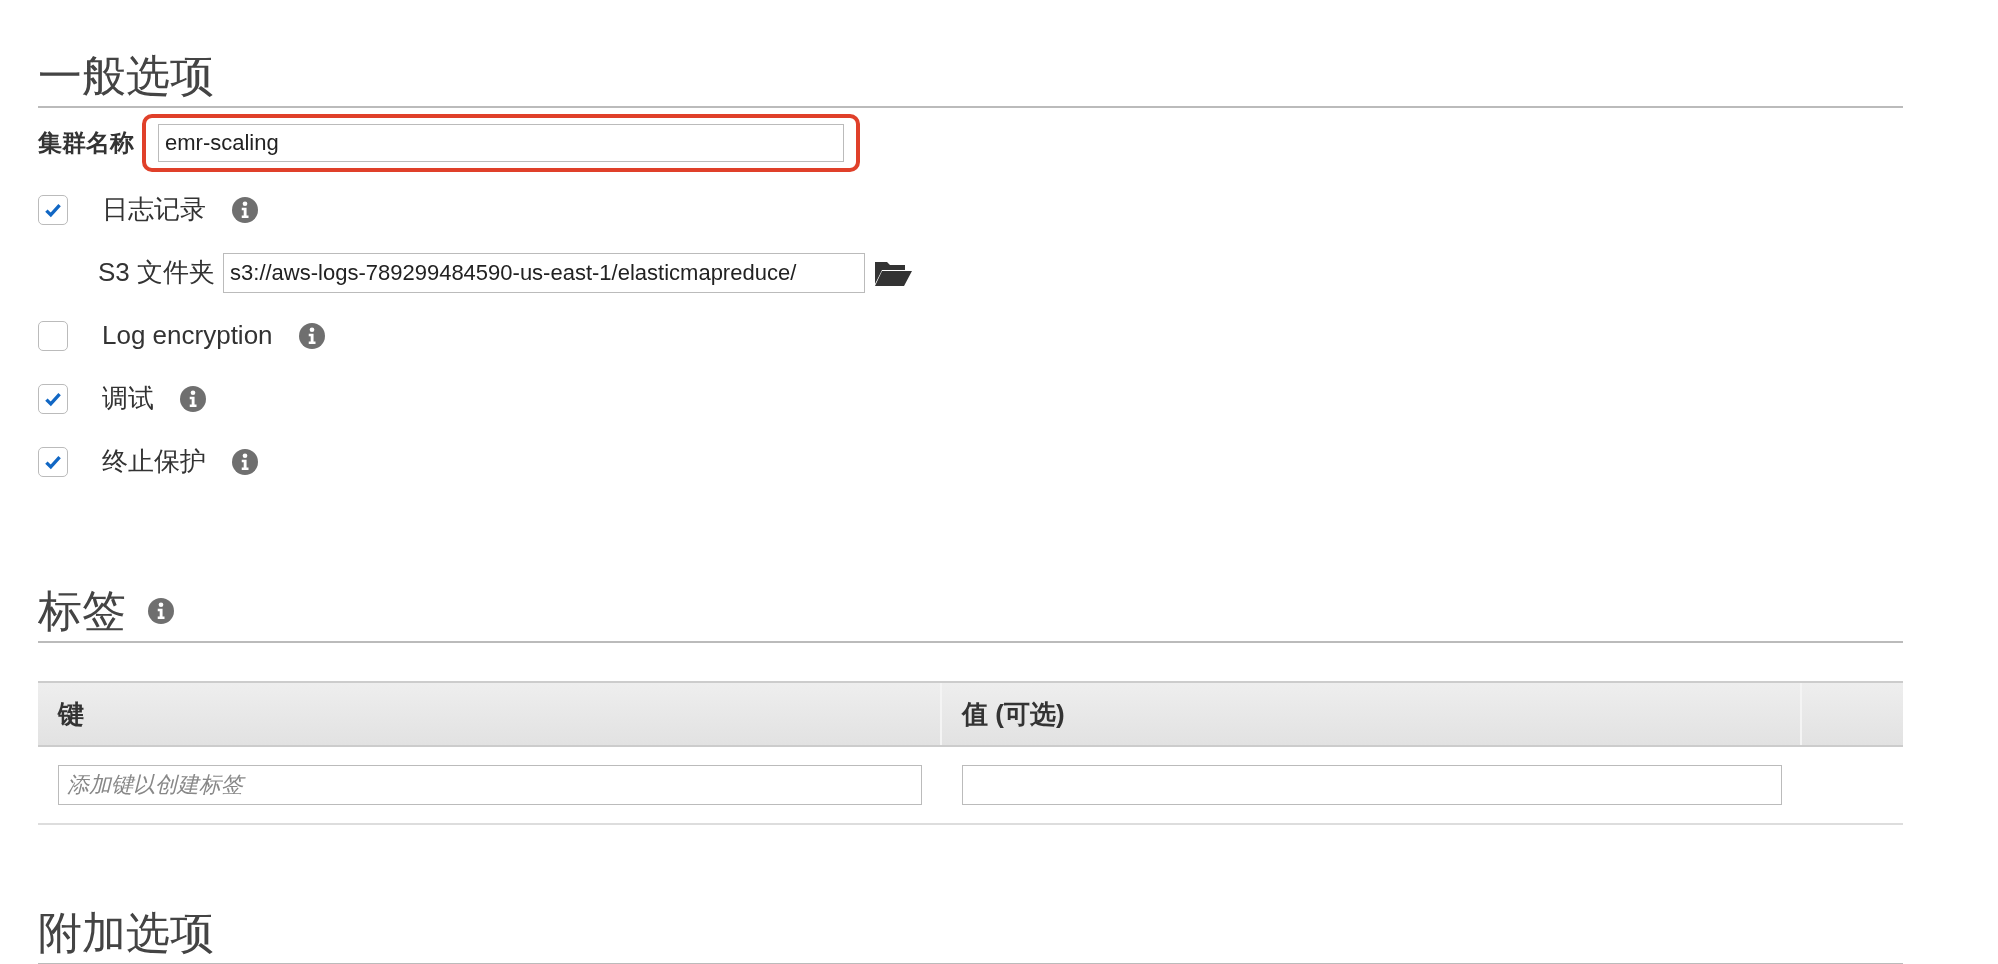 The width and height of the screenshot is (1998, 964). I want to click on checkbox-label: 终止保护, so click(154, 461).